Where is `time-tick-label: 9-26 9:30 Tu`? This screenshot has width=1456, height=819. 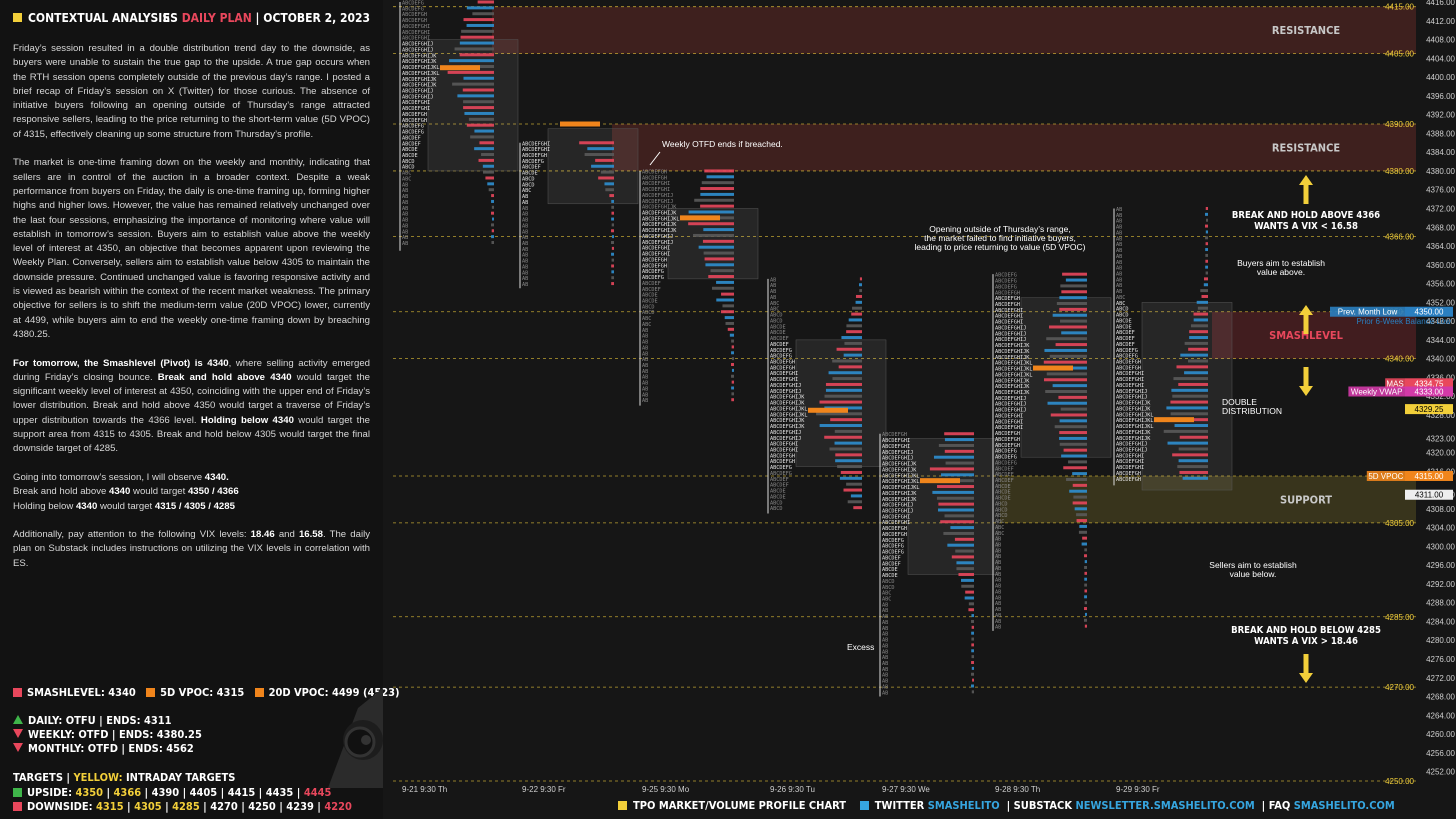 time-tick-label: 9-26 9:30 Tu is located at coordinates (792, 789).